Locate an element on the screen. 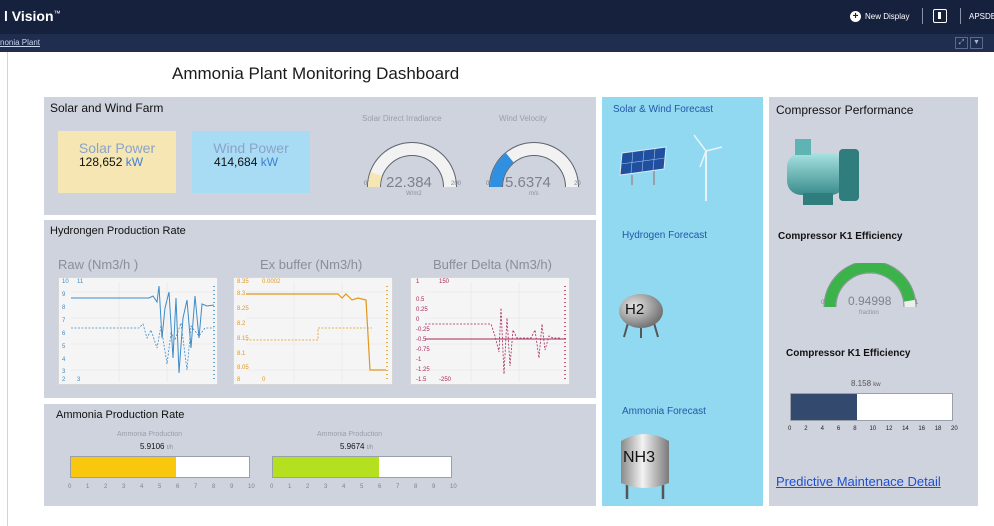  app-header: l Vision™ + New Display APSDE is located at coordinates (497, 17).